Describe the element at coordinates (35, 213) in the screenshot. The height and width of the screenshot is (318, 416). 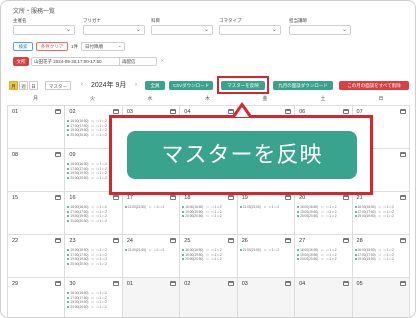
I see `calendar-day-cell: 15` at that location.